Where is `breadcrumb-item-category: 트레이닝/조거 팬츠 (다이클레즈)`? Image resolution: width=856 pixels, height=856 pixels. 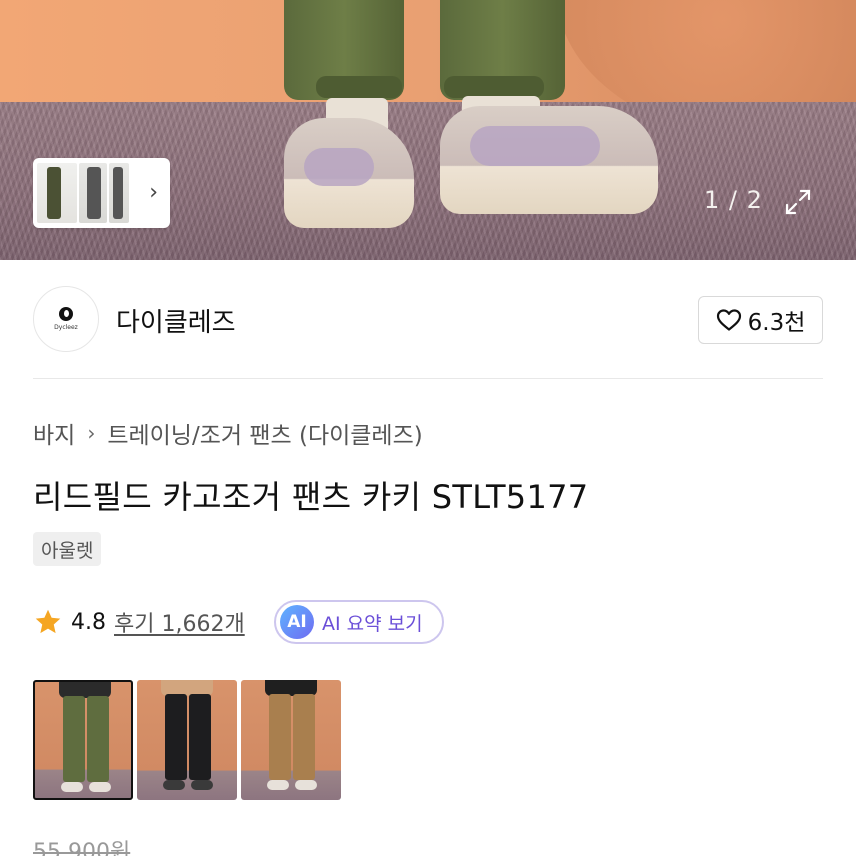 breadcrumb-item-category: 트레이닝/조거 팬츠 (다이클레즈) is located at coordinates (264, 433).